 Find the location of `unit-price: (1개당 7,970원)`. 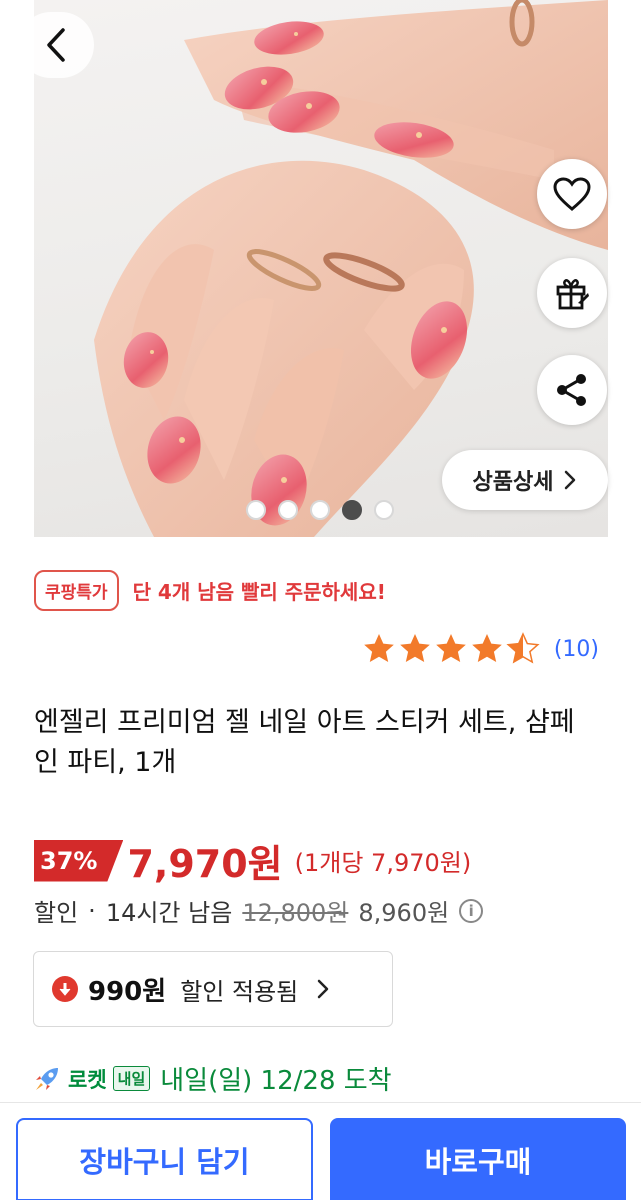

unit-price: (1개당 7,970원) is located at coordinates (383, 863).